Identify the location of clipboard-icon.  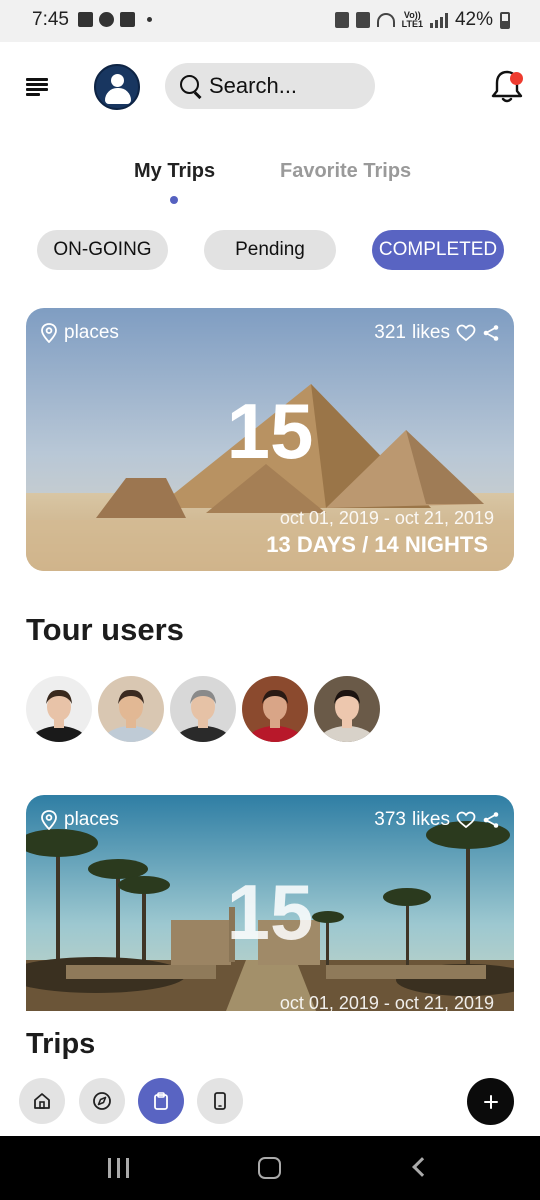
(161, 1101).